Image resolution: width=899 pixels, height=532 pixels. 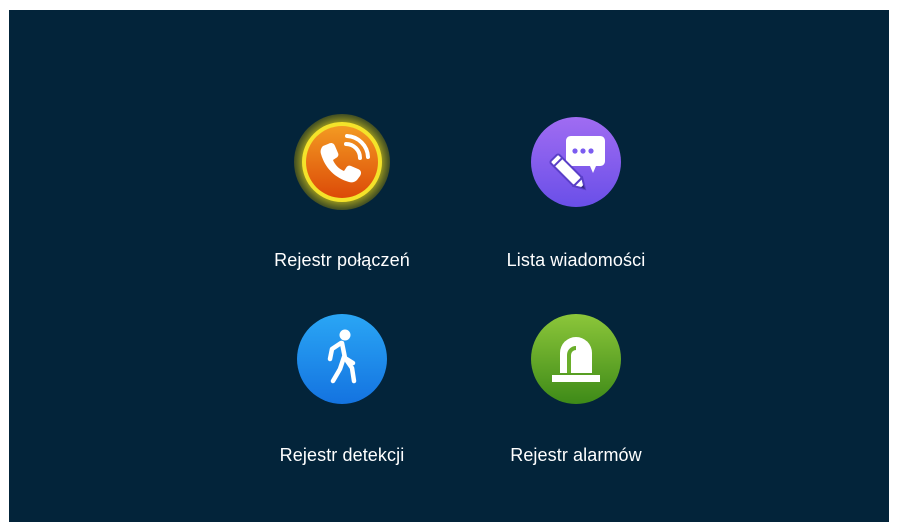 What do you see at coordinates (342, 359) in the screenshot?
I see `walking-person-icon` at bounding box center [342, 359].